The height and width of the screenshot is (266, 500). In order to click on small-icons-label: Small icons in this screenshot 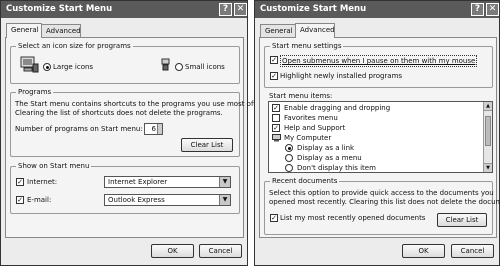, I will do `click(205, 67)`.